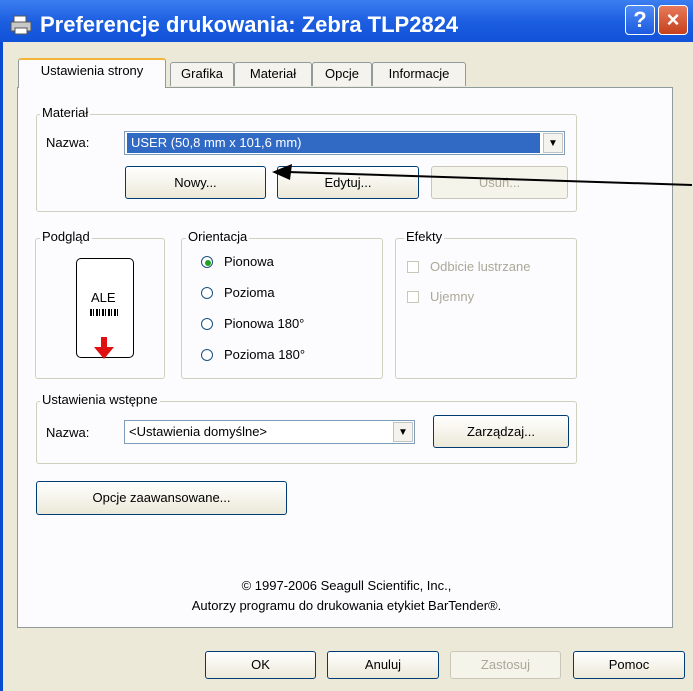  I want to click on tab-graphics: Grafika, so click(202, 74).